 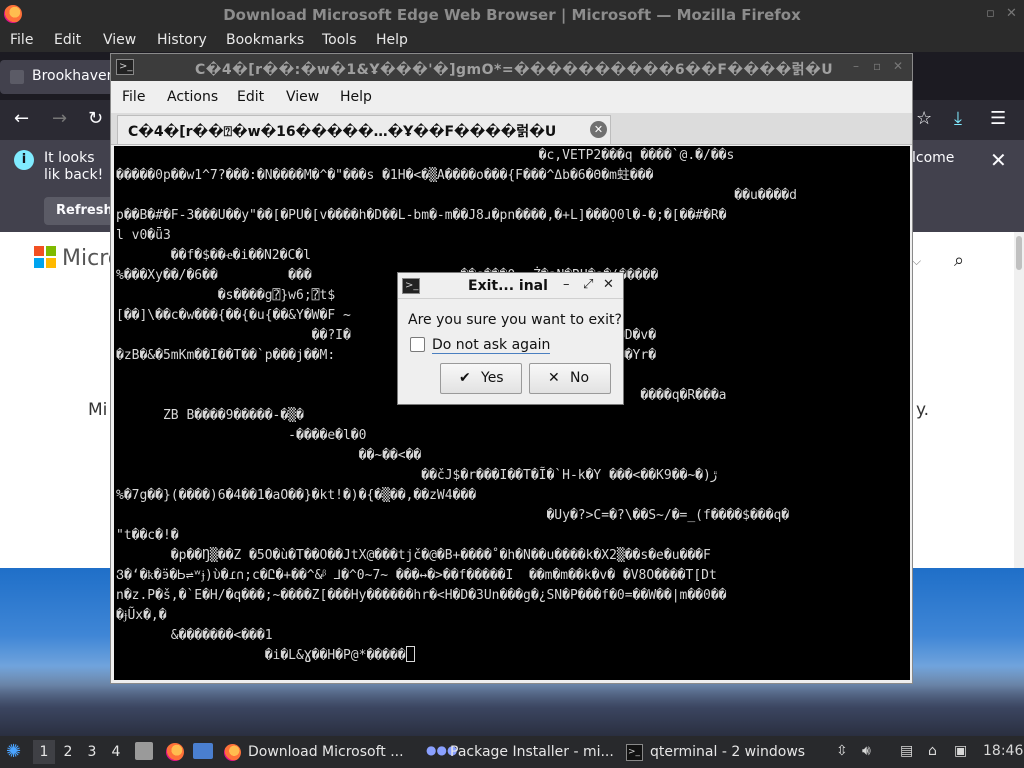 What do you see at coordinates (442, 750) in the screenshot?
I see `package-installer-icon: ●●●` at bounding box center [442, 750].